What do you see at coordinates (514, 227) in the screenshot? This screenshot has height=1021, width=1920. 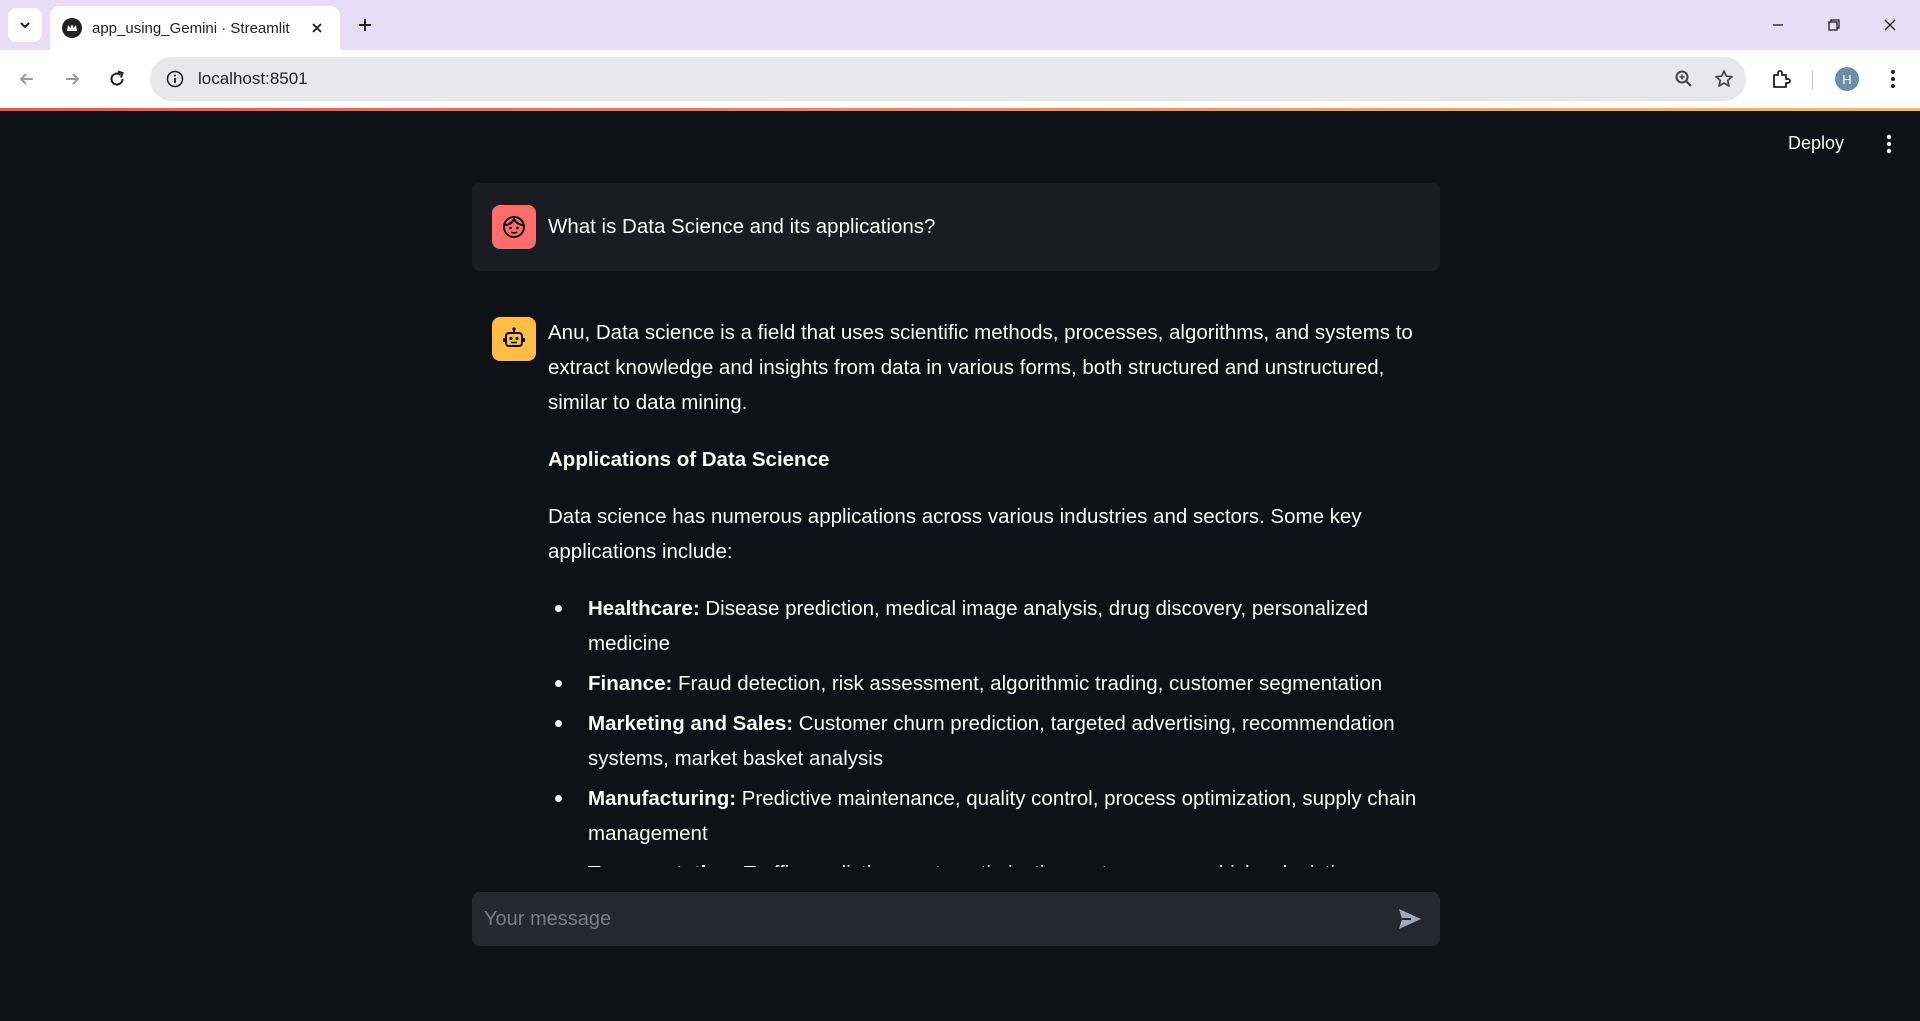 I see `user-face-icon` at bounding box center [514, 227].